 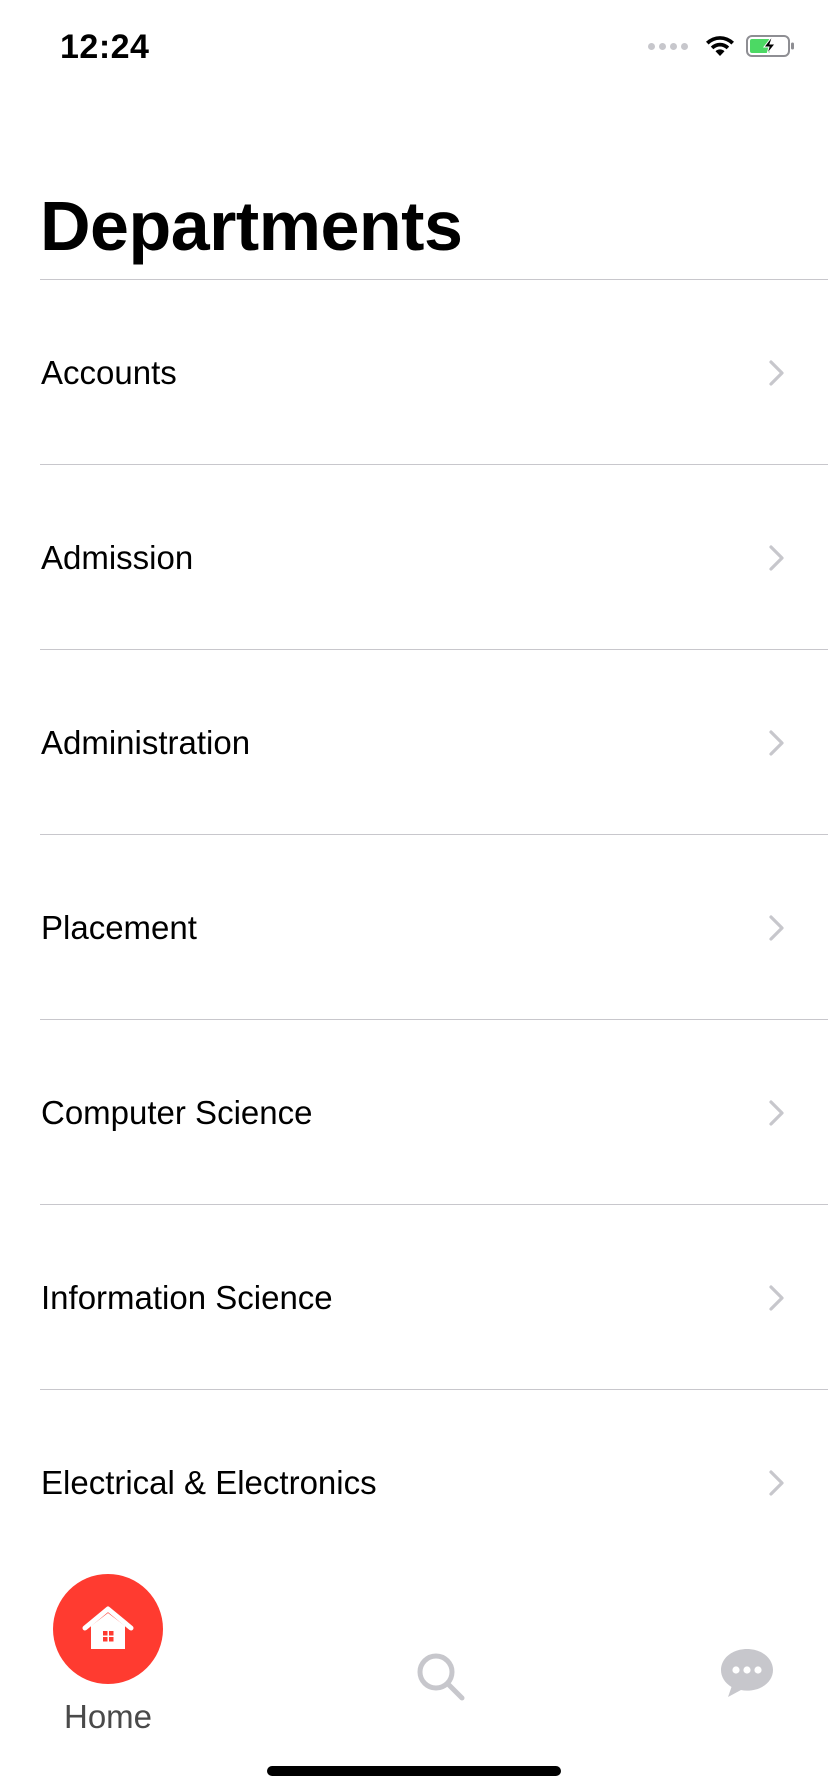 I want to click on list-item-label: Accounts, so click(x=109, y=372).